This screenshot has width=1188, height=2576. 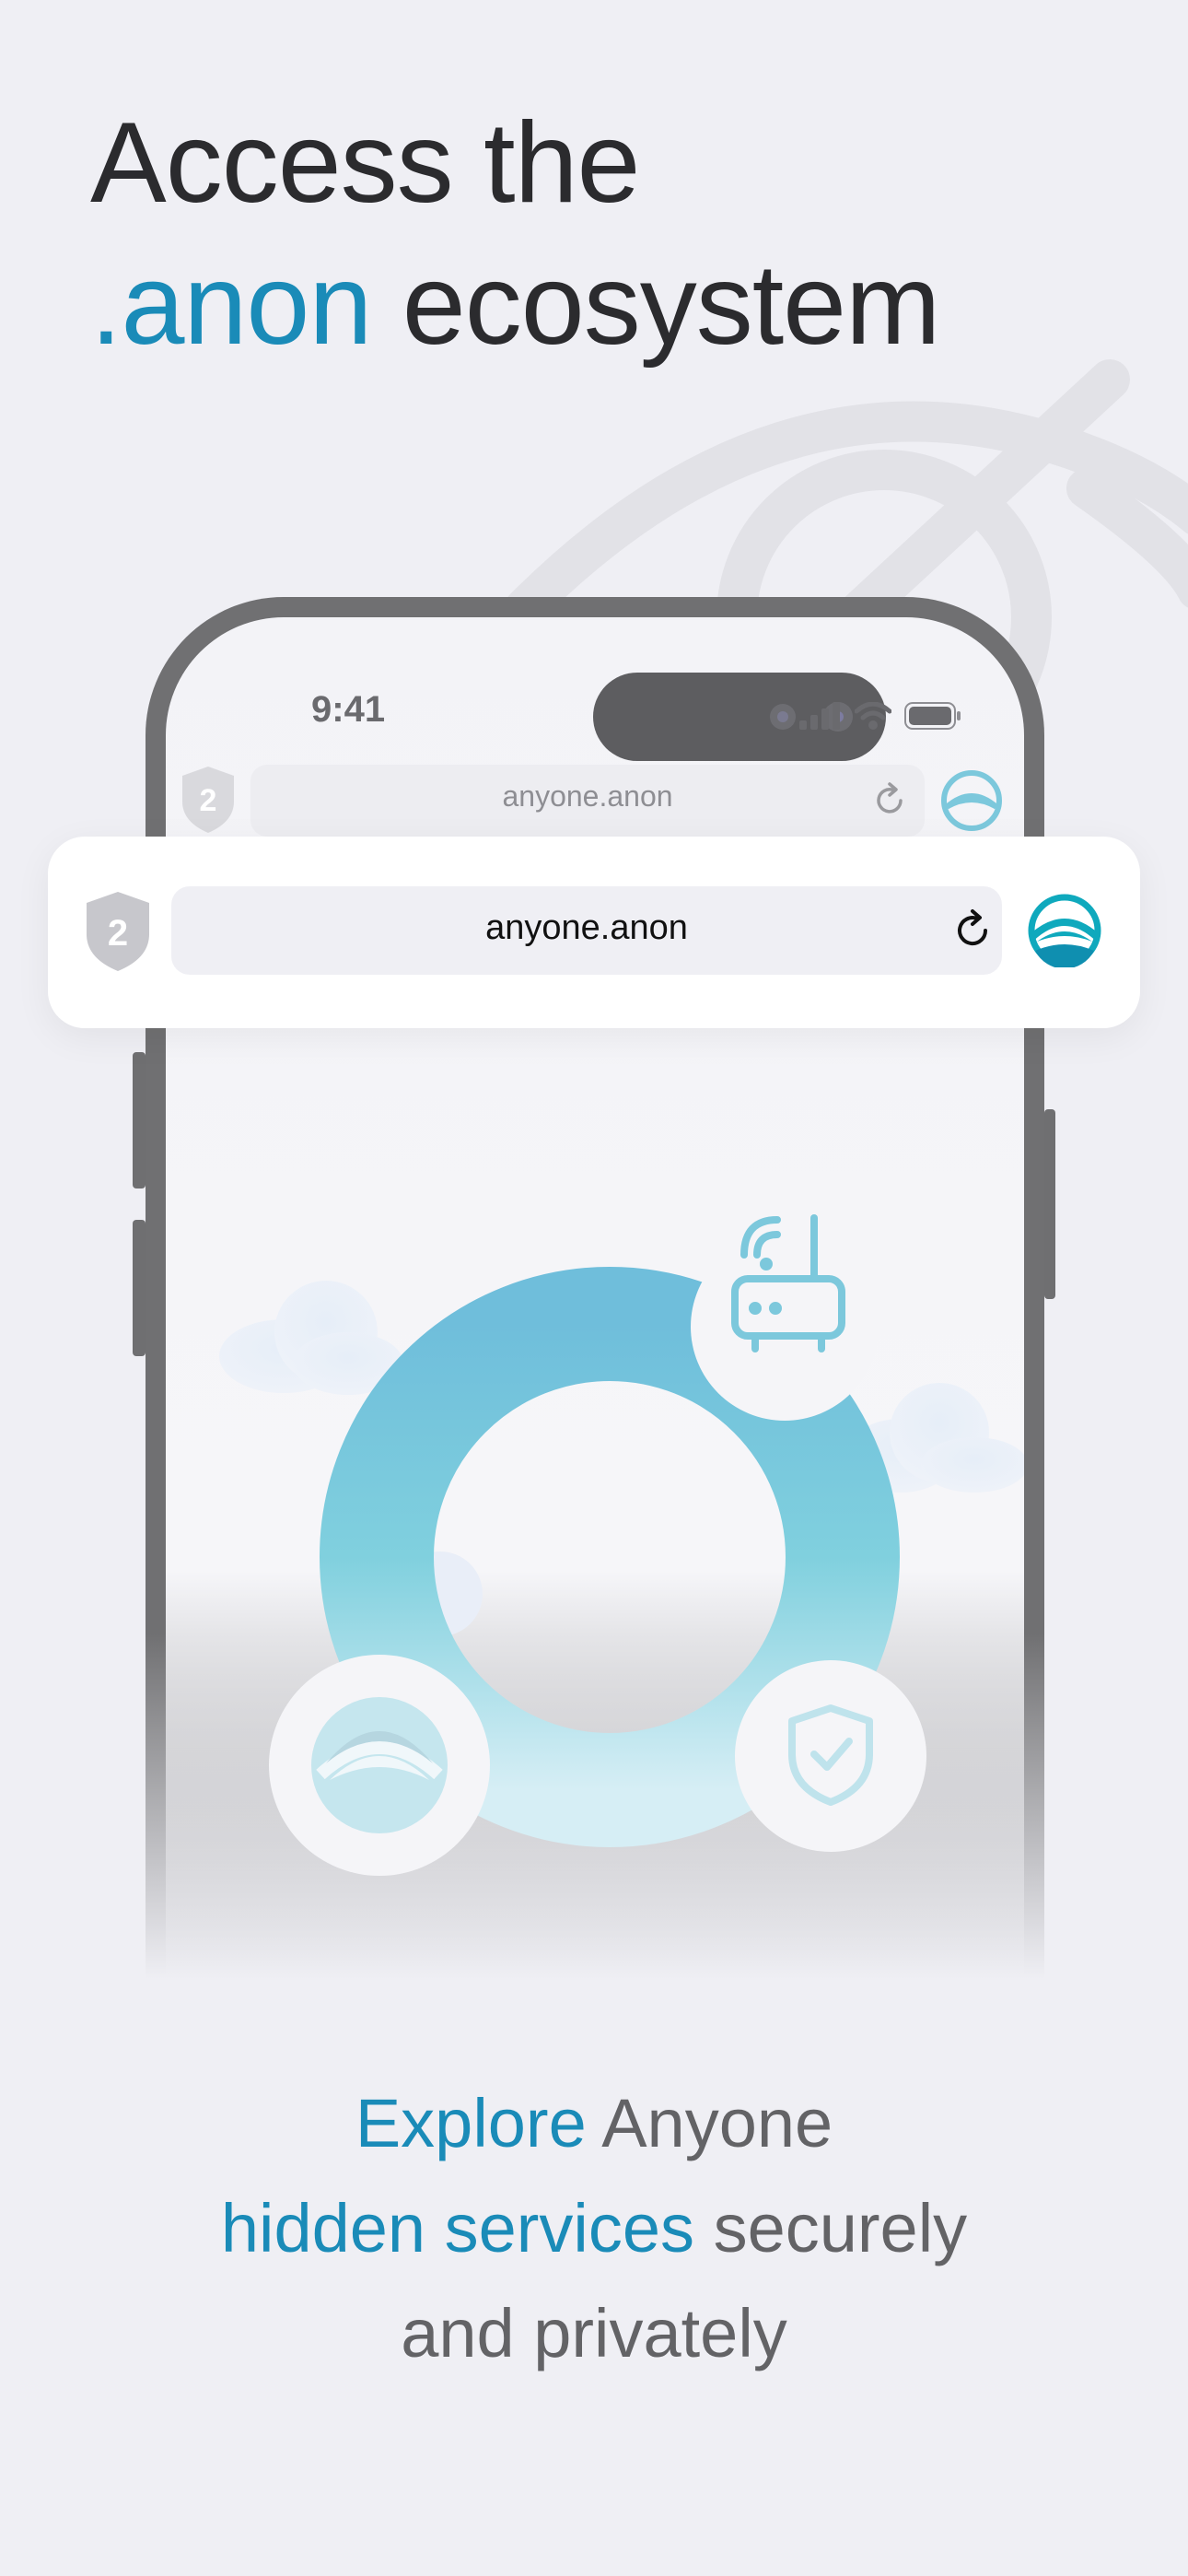 What do you see at coordinates (594, 2333) in the screenshot?
I see `tagline-privately: and privately` at bounding box center [594, 2333].